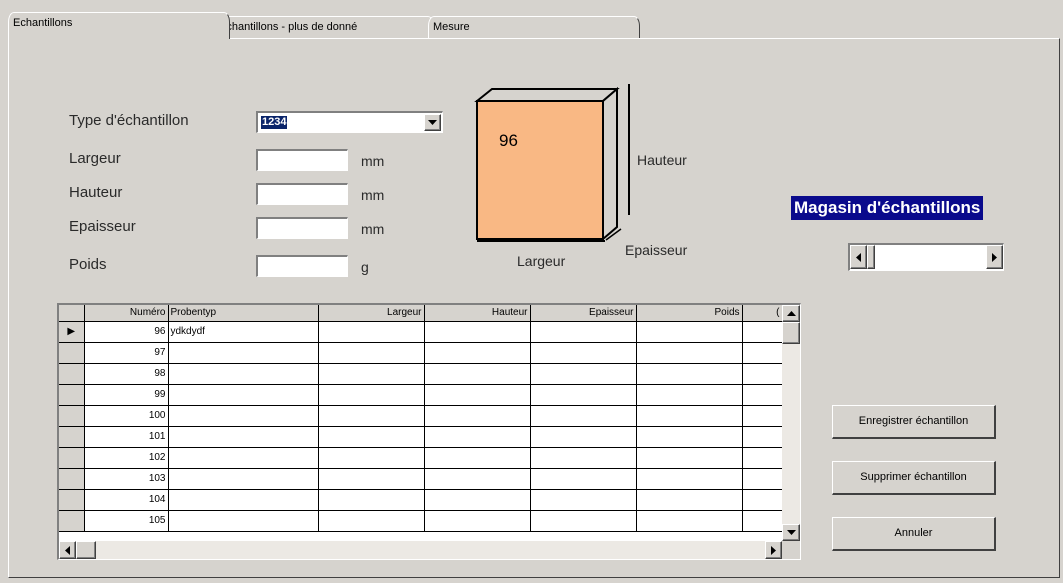 The width and height of the screenshot is (1063, 583). Describe the element at coordinates (72, 332) in the screenshot. I see `current-row-icon: ▶` at that location.